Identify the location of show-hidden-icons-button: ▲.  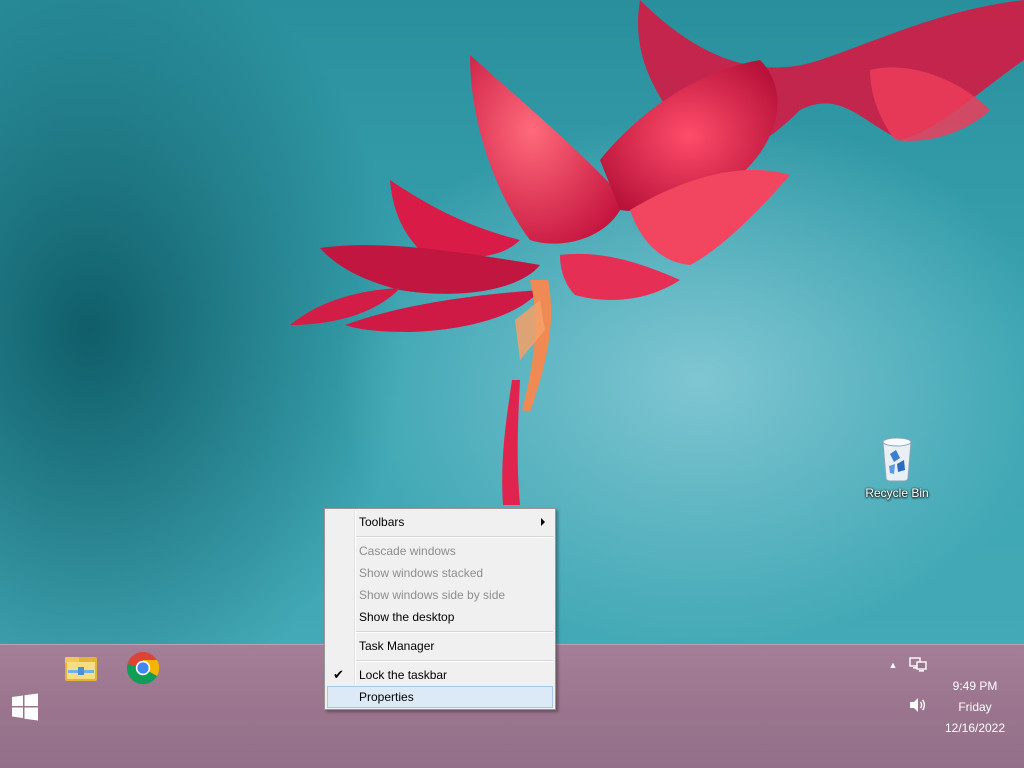
(893, 665).